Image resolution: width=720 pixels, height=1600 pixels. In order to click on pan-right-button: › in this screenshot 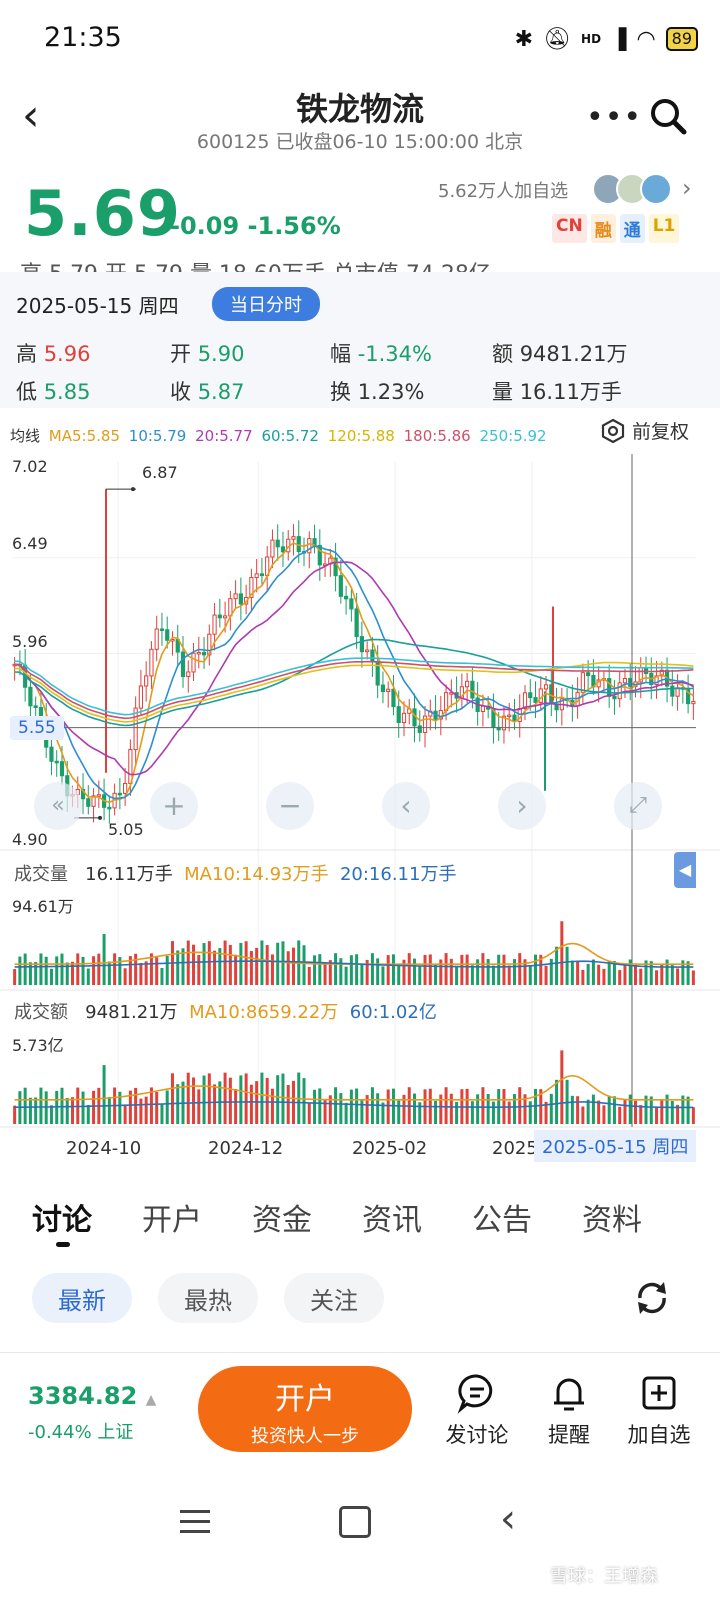, I will do `click(522, 806)`.